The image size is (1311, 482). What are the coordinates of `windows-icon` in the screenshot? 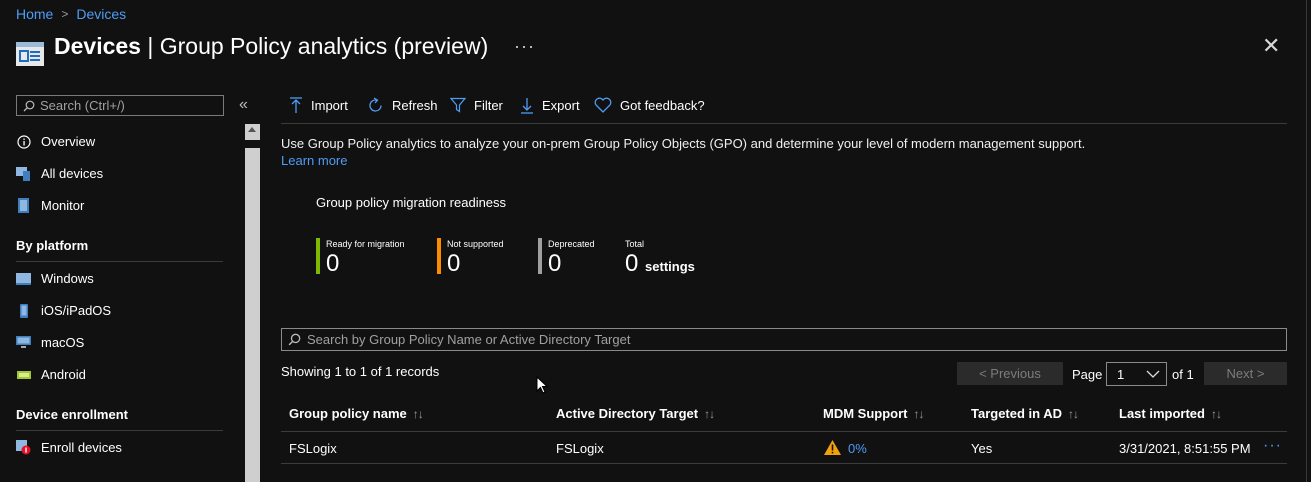 It's located at (23, 278).